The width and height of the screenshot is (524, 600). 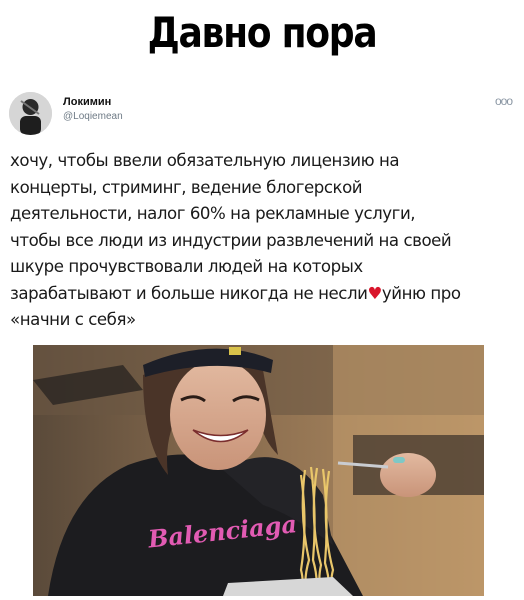 What do you see at coordinates (262, 32) in the screenshot?
I see `meme-title: Давно пора` at bounding box center [262, 32].